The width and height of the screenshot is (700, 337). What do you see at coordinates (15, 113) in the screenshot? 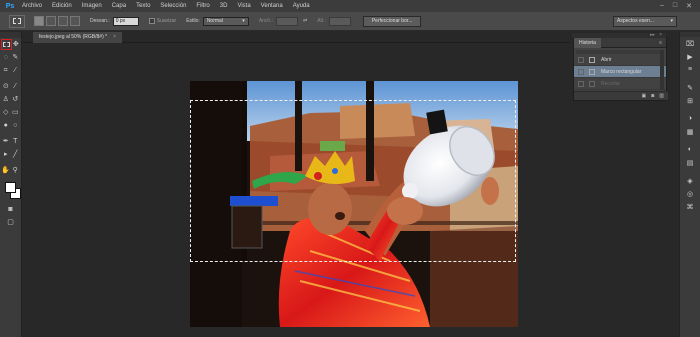
I see `gradient-tool-icon: ▭` at bounding box center [15, 113].